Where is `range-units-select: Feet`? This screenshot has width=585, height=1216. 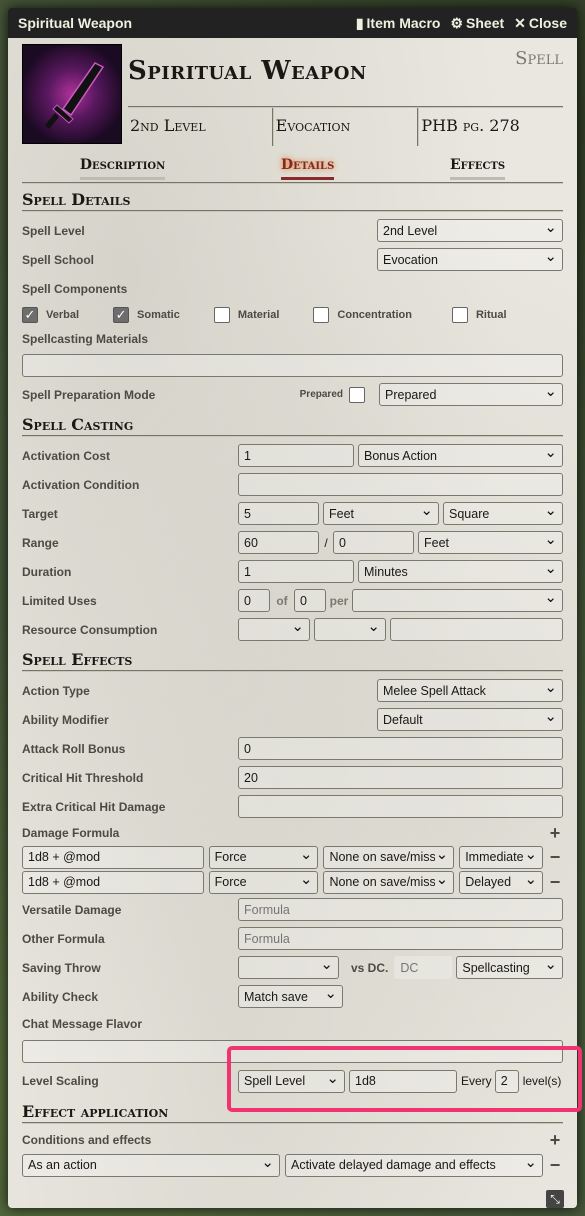
range-units-select: Feet is located at coordinates (490, 542).